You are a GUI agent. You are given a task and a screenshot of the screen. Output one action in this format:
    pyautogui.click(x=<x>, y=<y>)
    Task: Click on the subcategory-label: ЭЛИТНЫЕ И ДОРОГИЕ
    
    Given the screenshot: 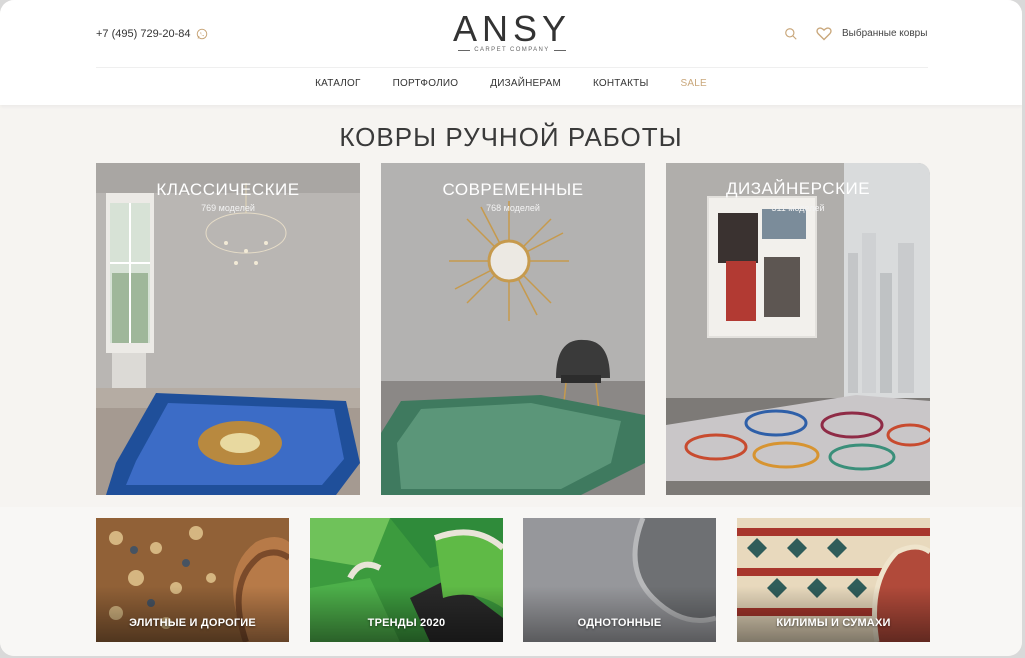 What is the action you would take?
    pyautogui.click(x=192, y=623)
    